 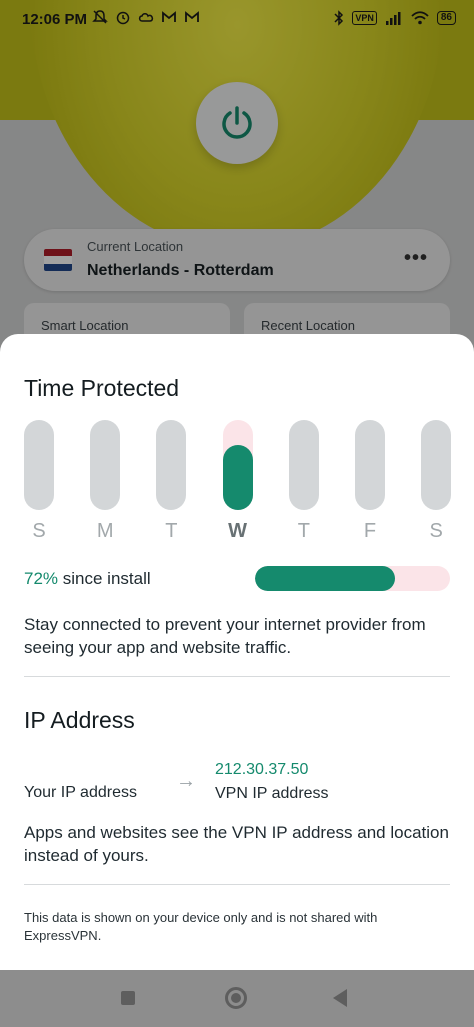 I want to click on day-label: F, so click(x=370, y=531).